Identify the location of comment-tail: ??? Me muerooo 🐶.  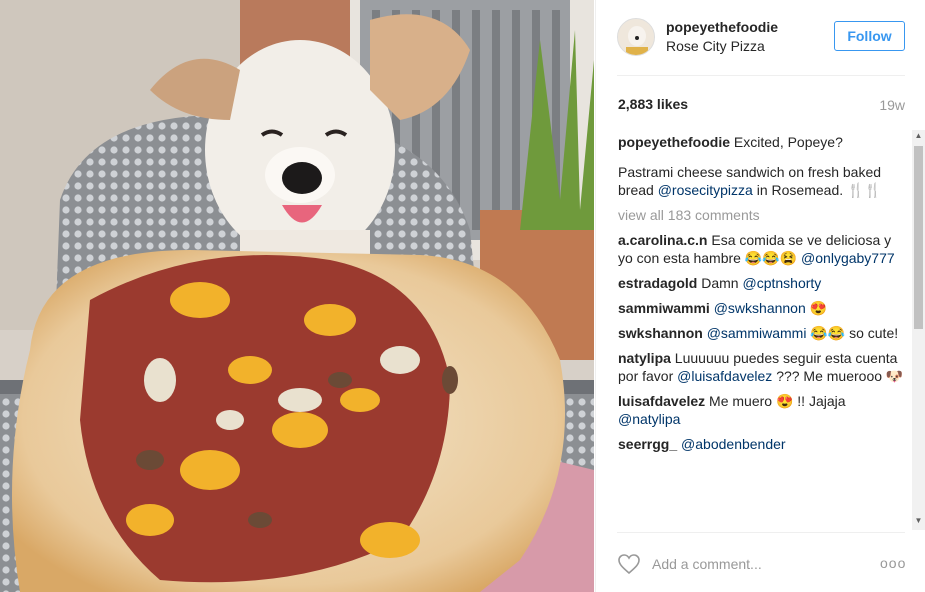
(840, 376).